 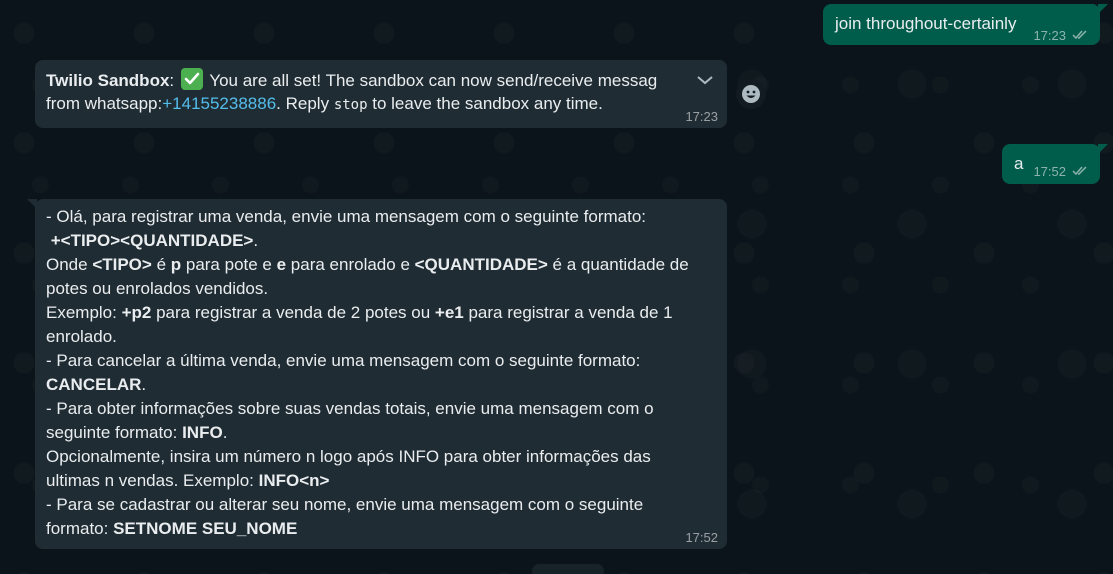 I want to click on message-text: a, so click(x=1019, y=163).